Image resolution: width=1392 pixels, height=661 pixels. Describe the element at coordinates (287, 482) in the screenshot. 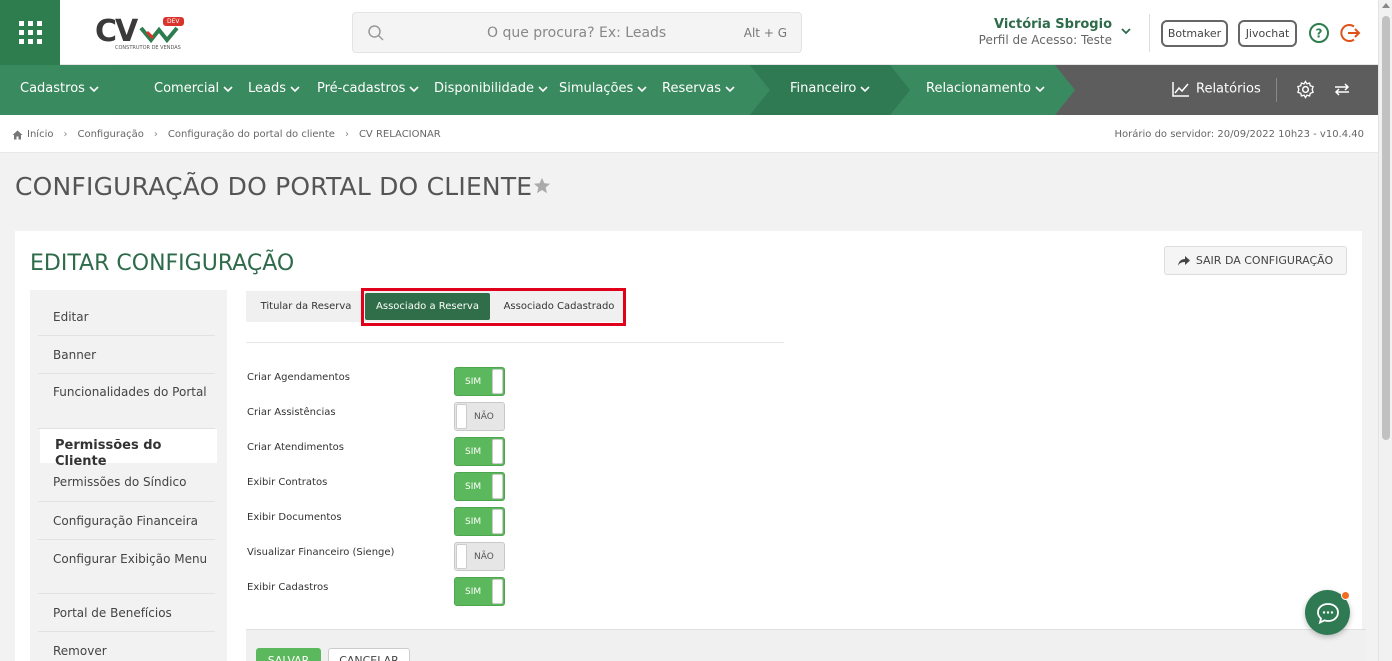

I see `permission-label: Exibir Contratos` at that location.